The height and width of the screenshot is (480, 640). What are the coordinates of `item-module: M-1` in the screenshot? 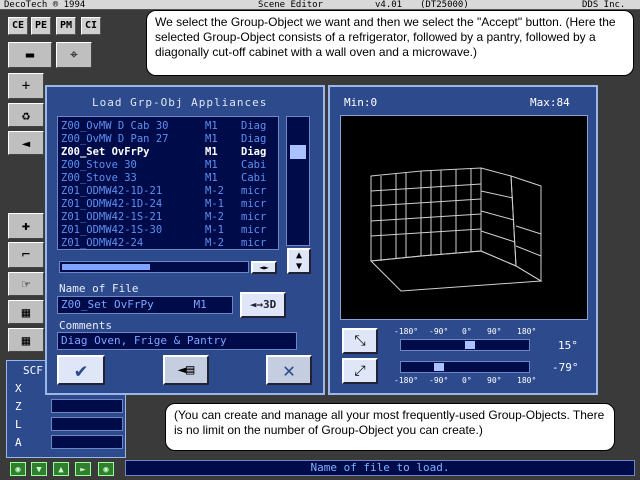 It's located at (214, 230).